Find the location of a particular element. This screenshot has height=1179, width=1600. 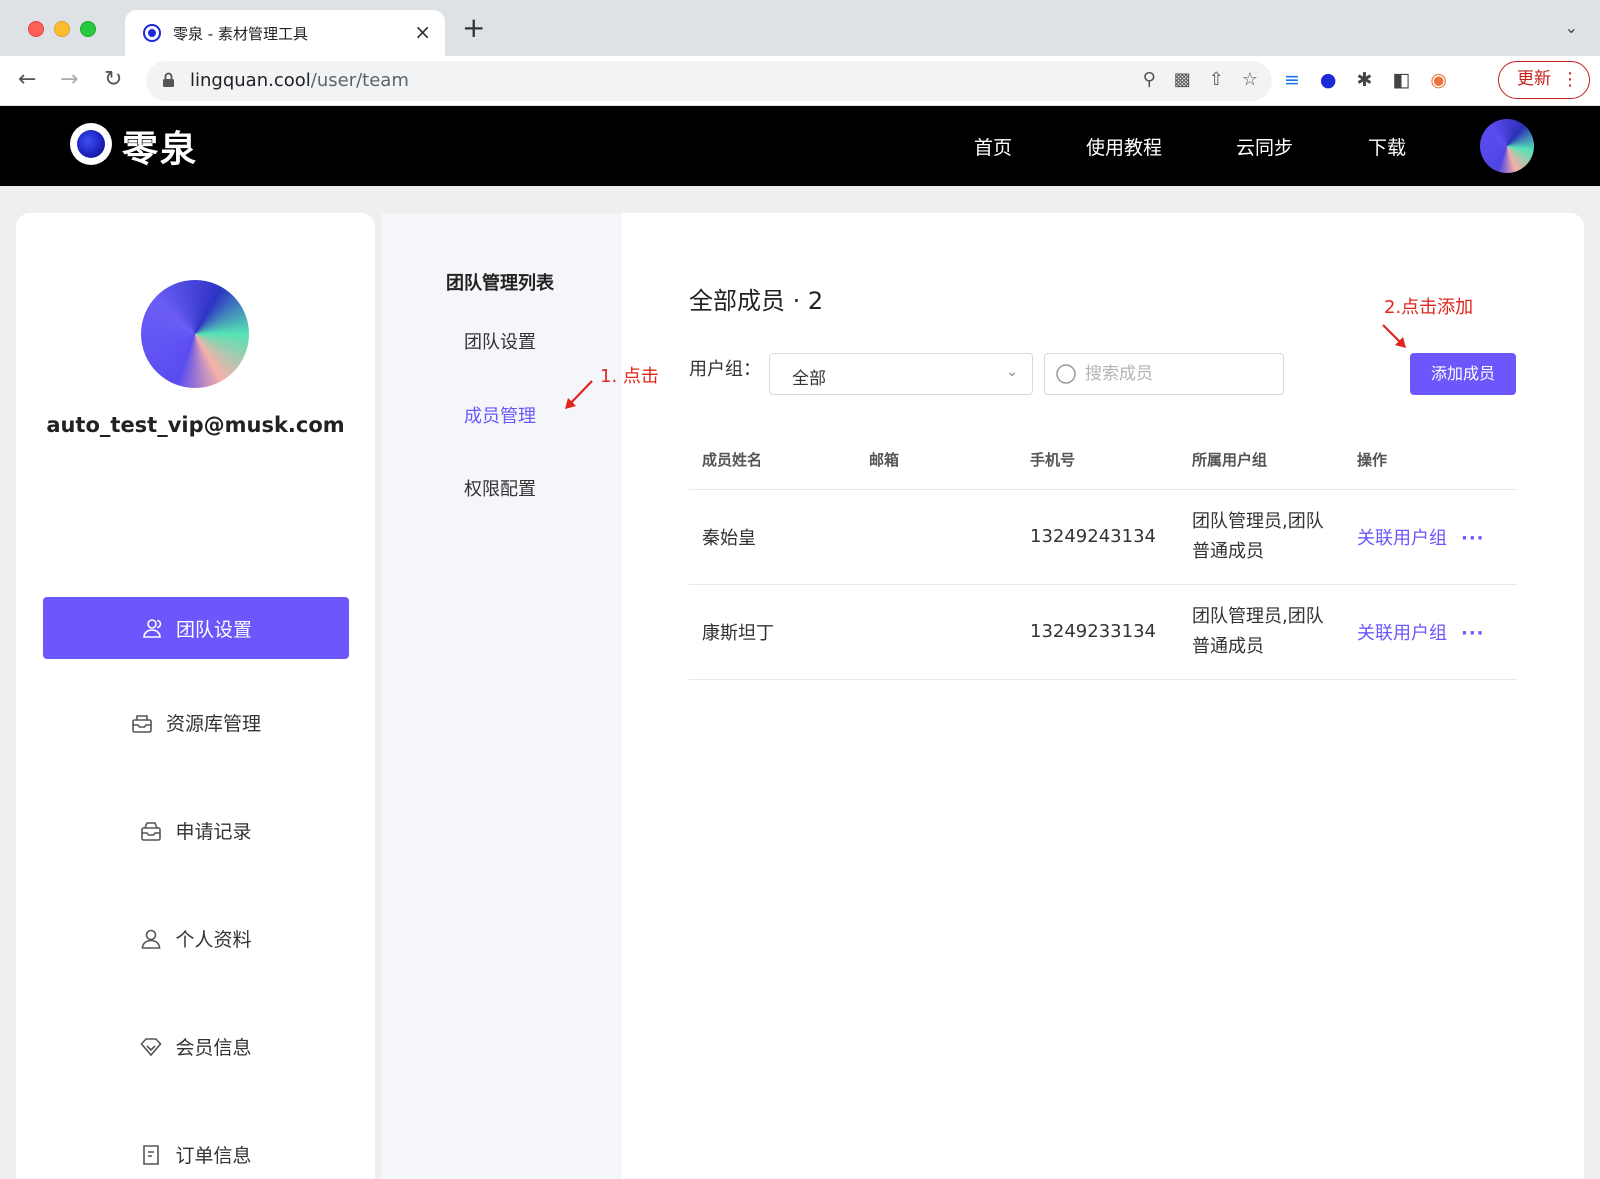

browser-tab: 零泉 - 素材管理工具 × is located at coordinates (285, 33).